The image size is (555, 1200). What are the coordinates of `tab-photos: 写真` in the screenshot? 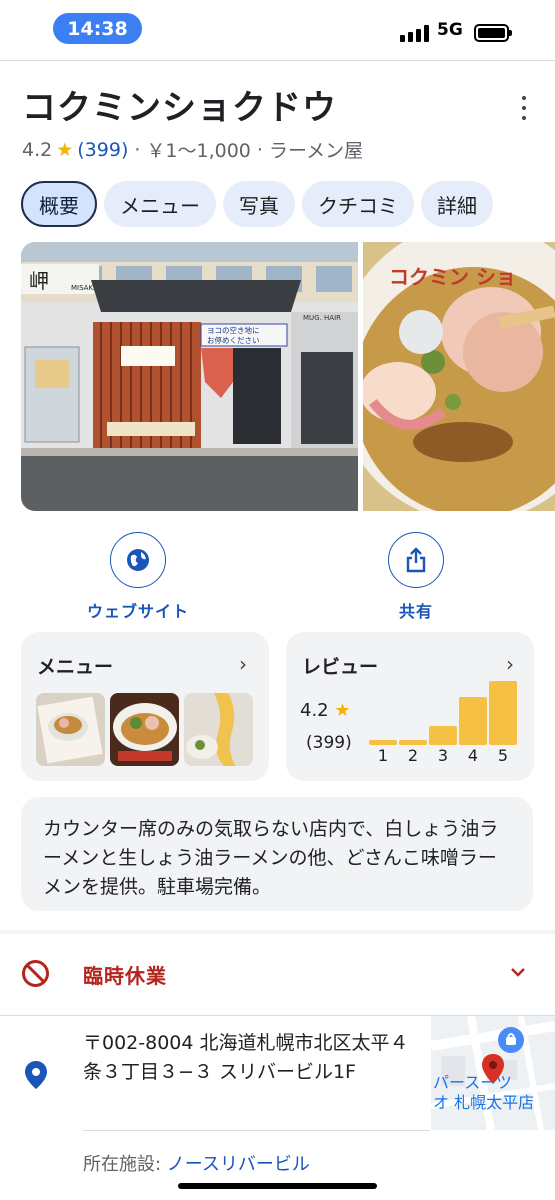 It's located at (259, 204).